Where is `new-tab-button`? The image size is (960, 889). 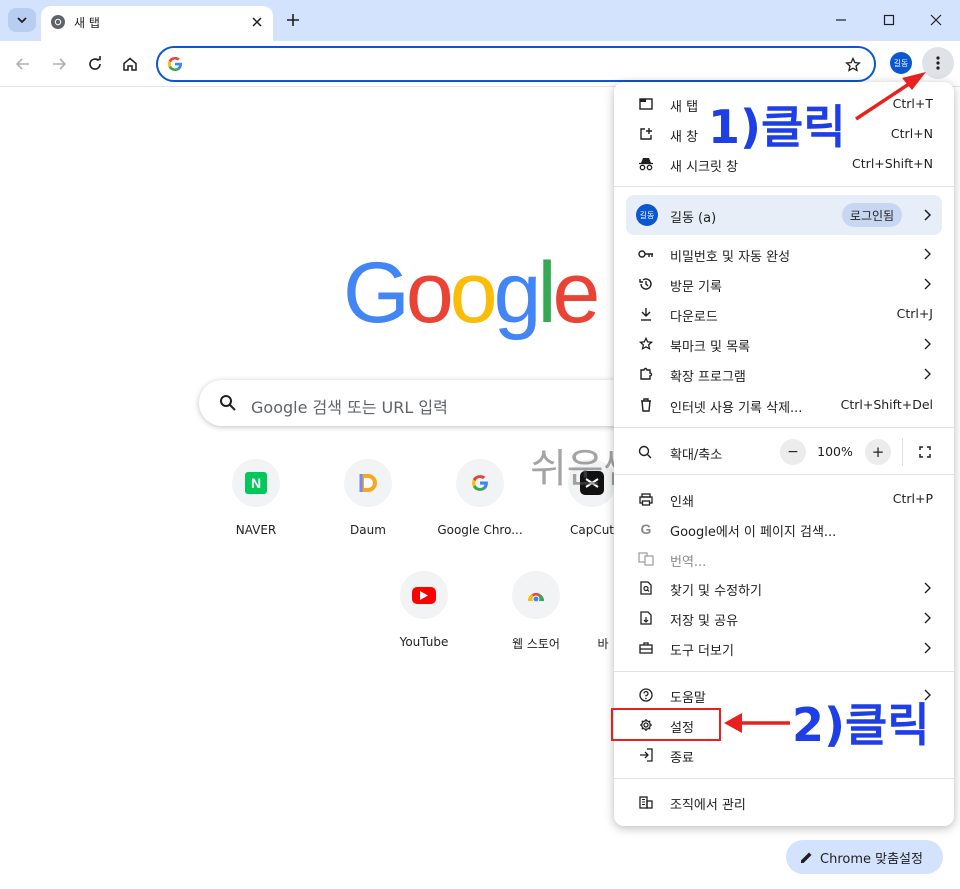
new-tab-button is located at coordinates (293, 20).